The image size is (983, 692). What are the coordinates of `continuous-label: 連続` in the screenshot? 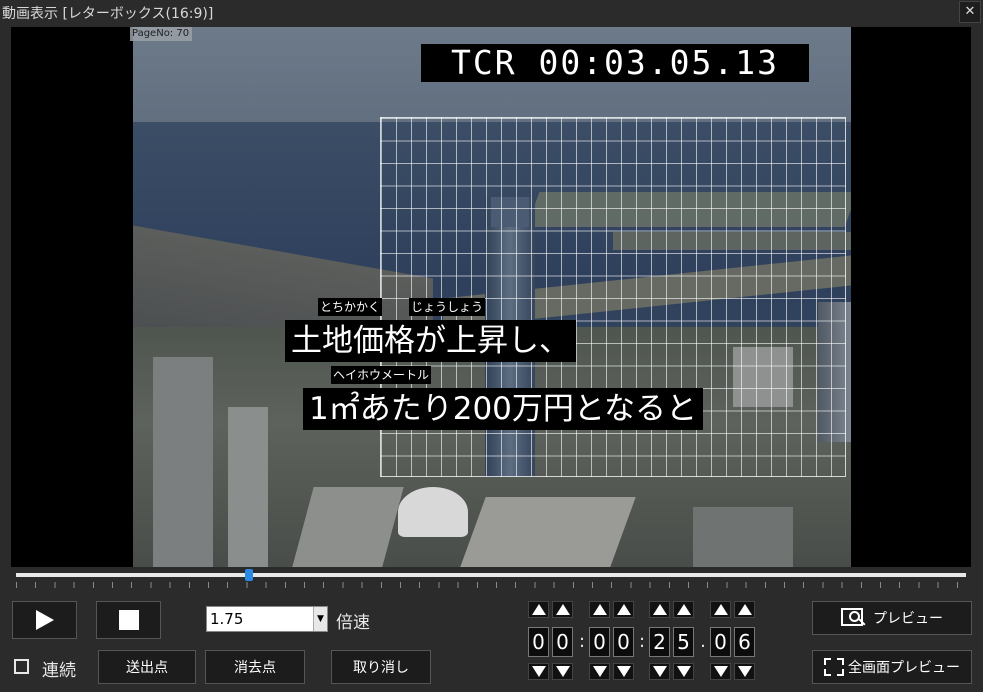 It's located at (59, 671).